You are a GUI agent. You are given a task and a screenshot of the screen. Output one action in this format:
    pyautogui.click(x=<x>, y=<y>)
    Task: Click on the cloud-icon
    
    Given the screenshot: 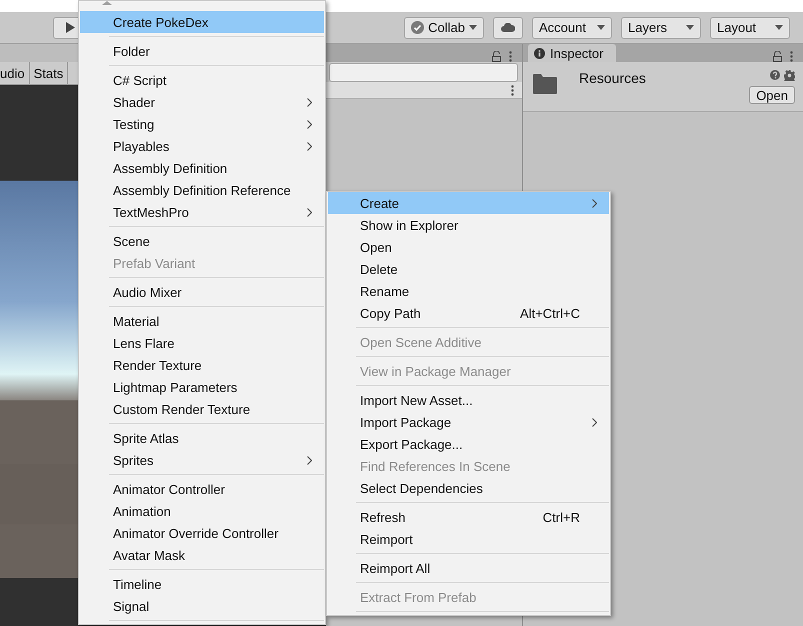 What is the action you would take?
    pyautogui.click(x=508, y=27)
    